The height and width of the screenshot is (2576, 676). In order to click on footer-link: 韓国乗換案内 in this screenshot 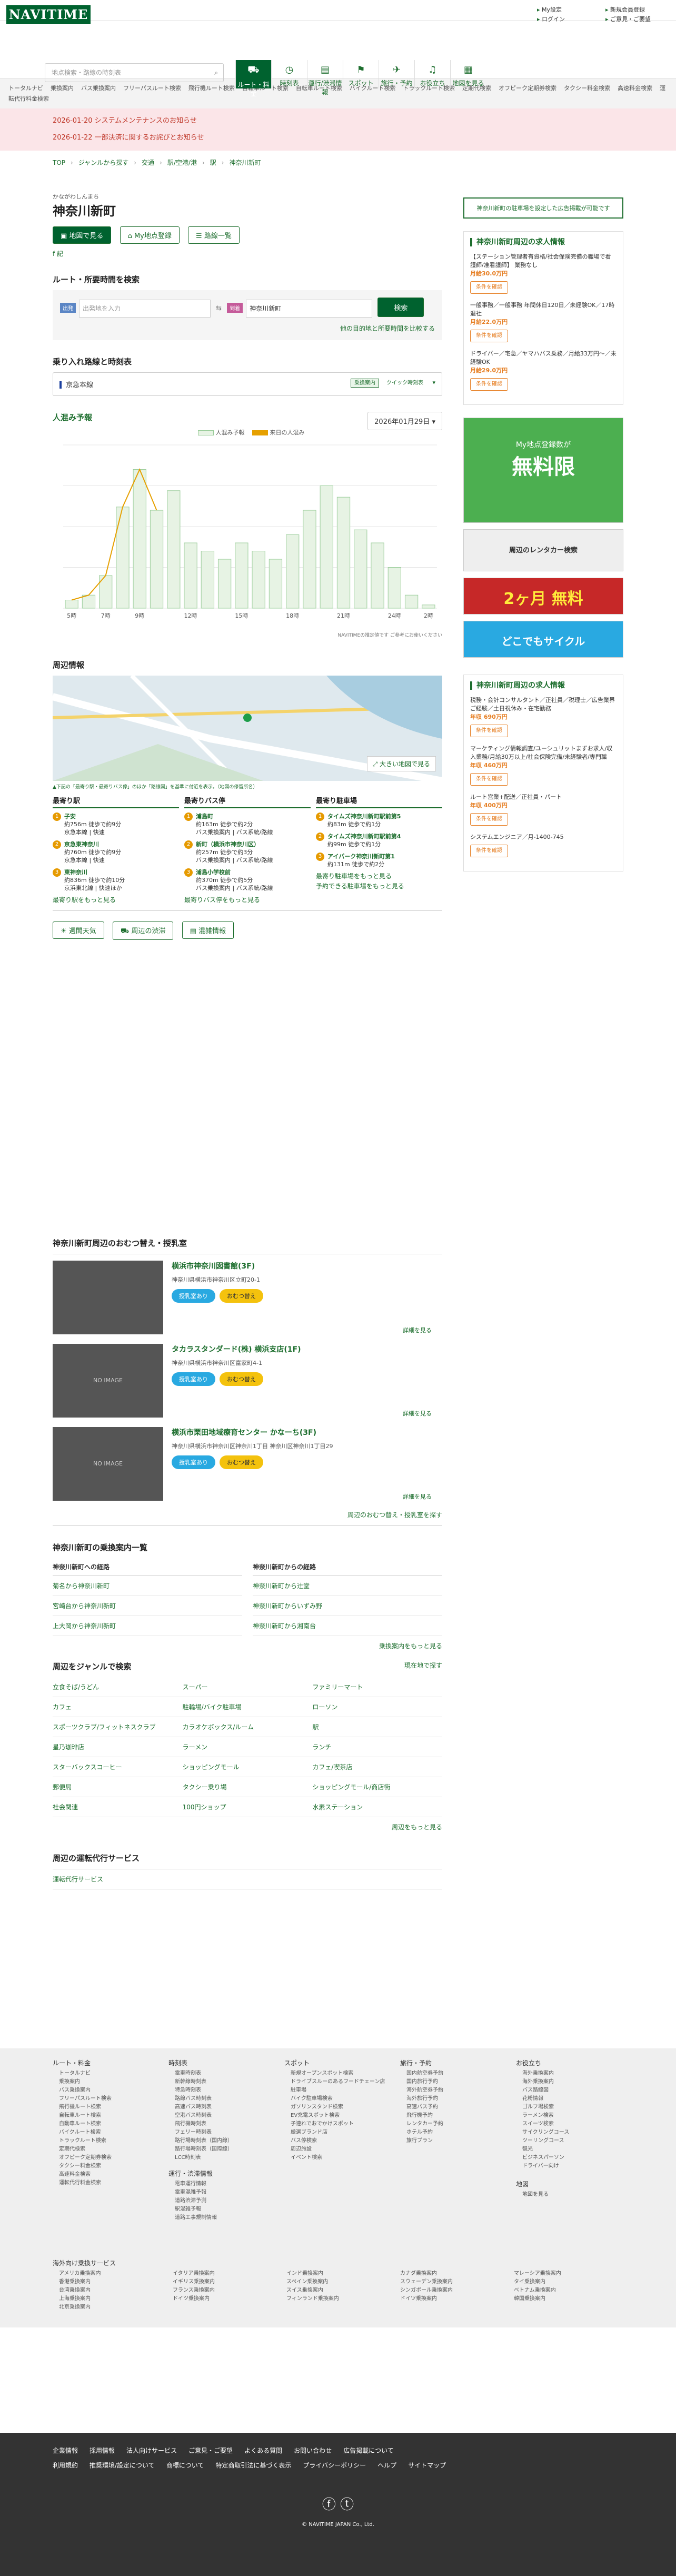, I will do `click(564, 2299)`.